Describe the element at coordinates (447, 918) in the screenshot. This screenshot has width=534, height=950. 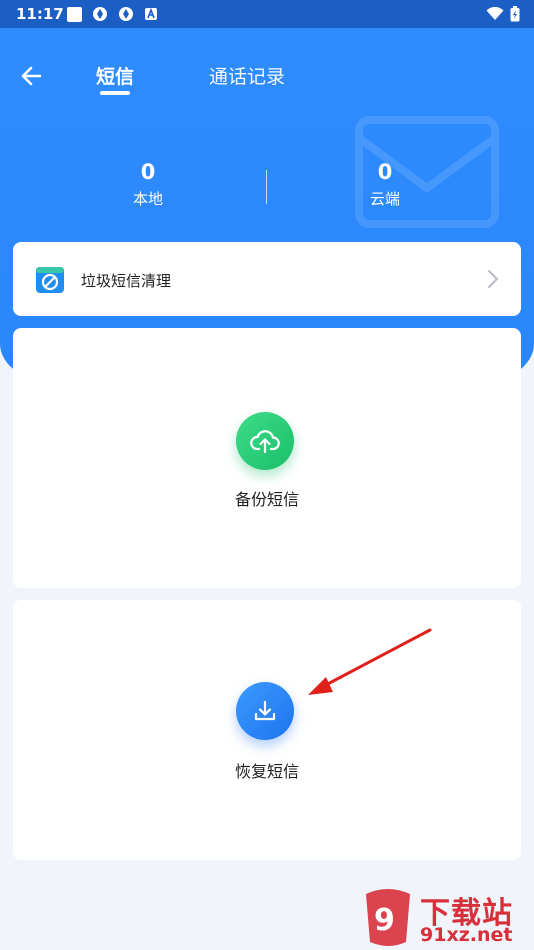
I see `watermark: 9 下载站 91xz.net` at that location.